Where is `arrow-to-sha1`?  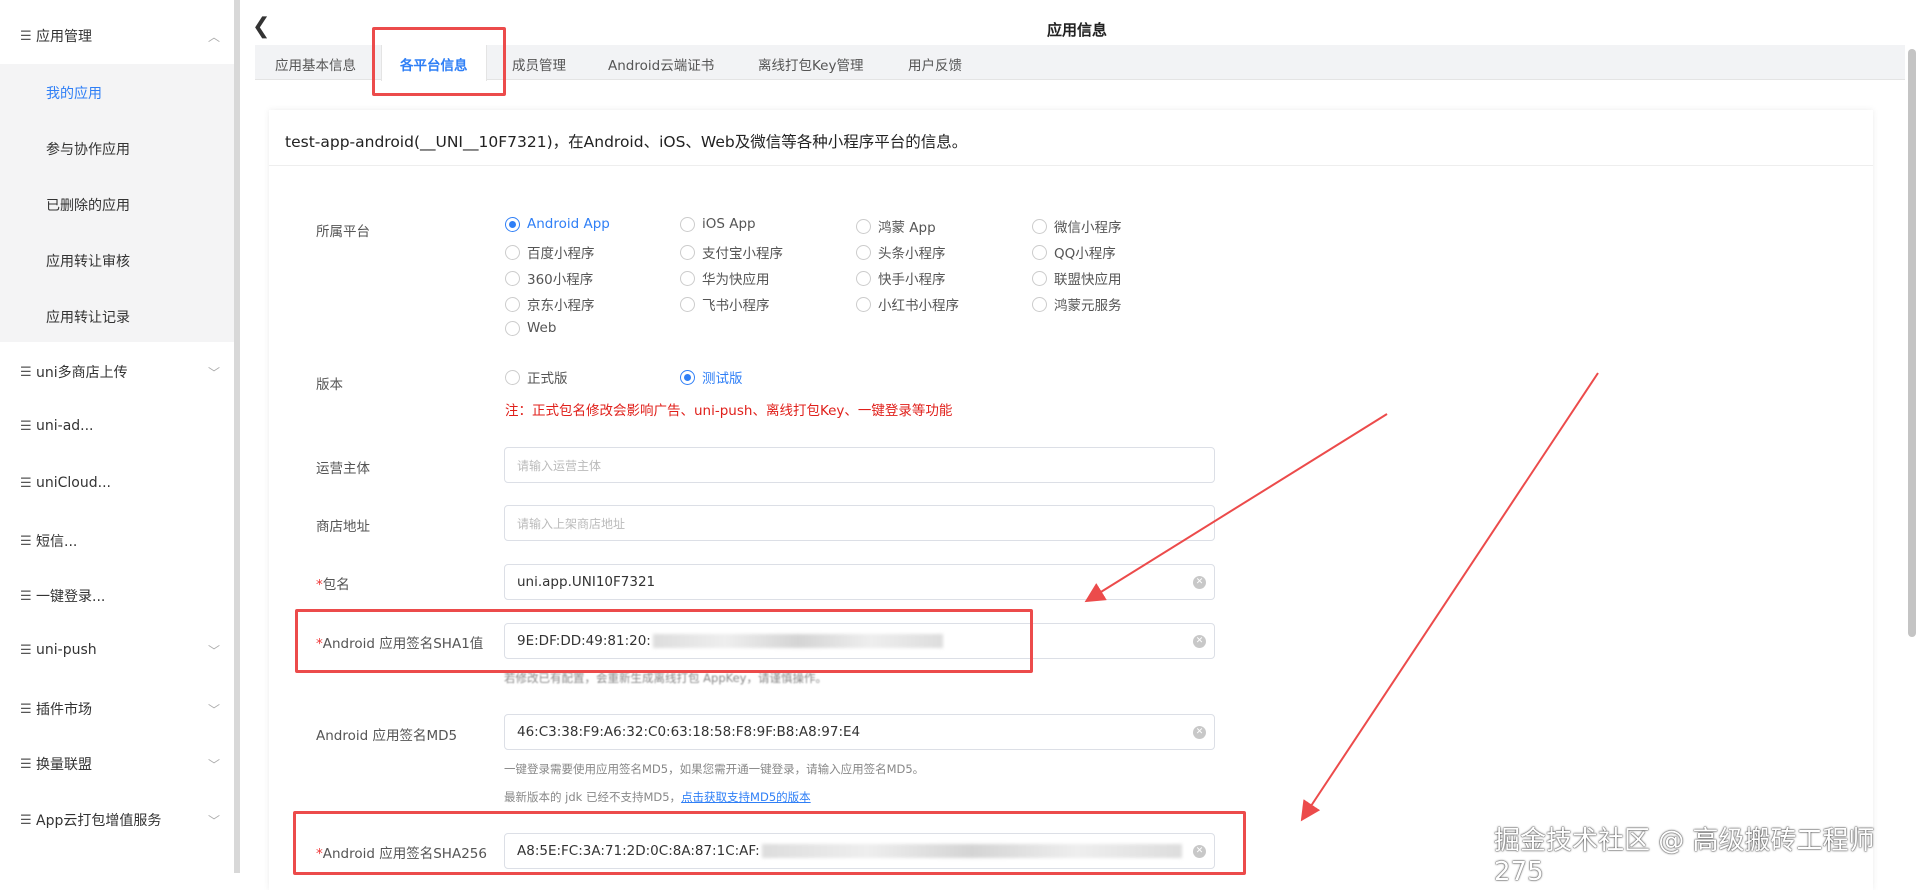
arrow-to-sha1 is located at coordinates (1236, 508).